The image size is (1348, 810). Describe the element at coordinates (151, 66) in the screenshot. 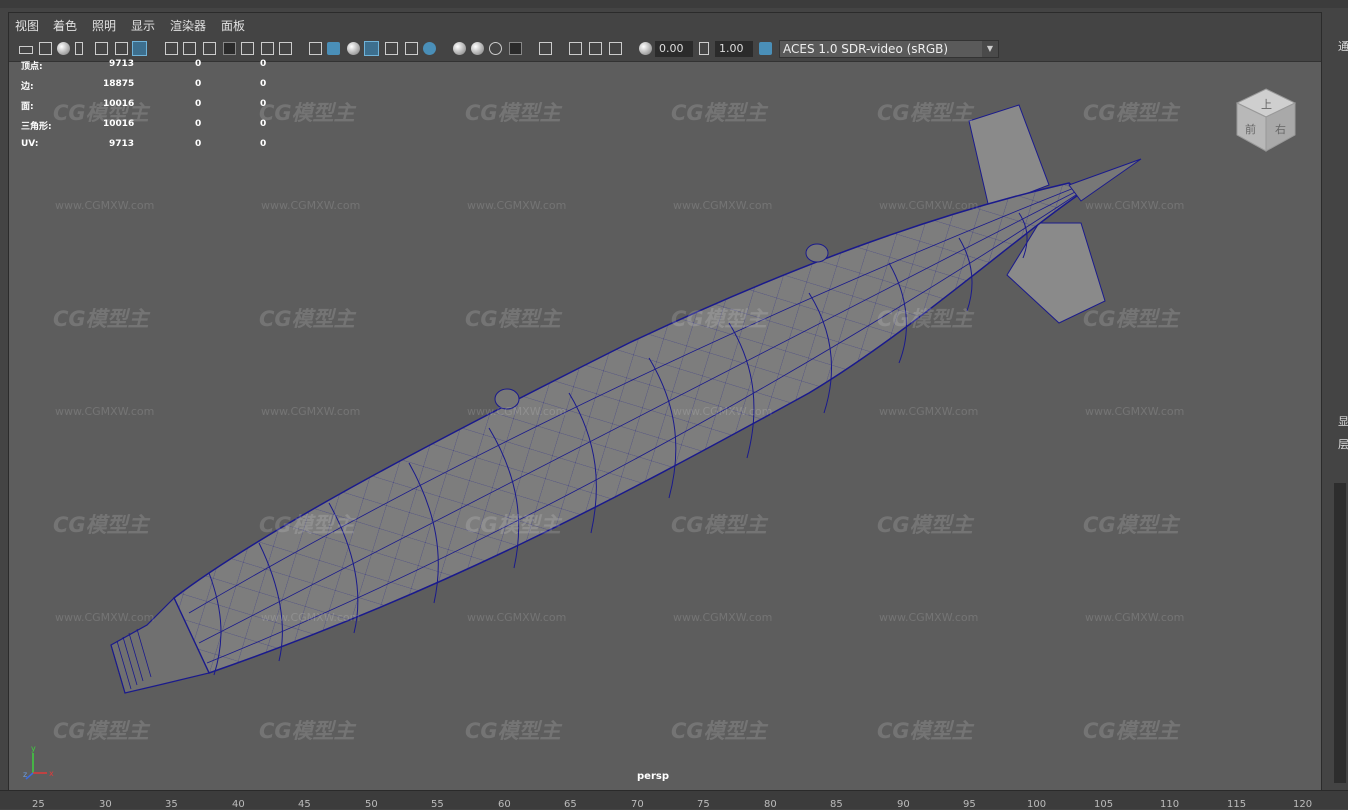

I see `hud-row-vertices: 顶点: 9713 0 0` at that location.